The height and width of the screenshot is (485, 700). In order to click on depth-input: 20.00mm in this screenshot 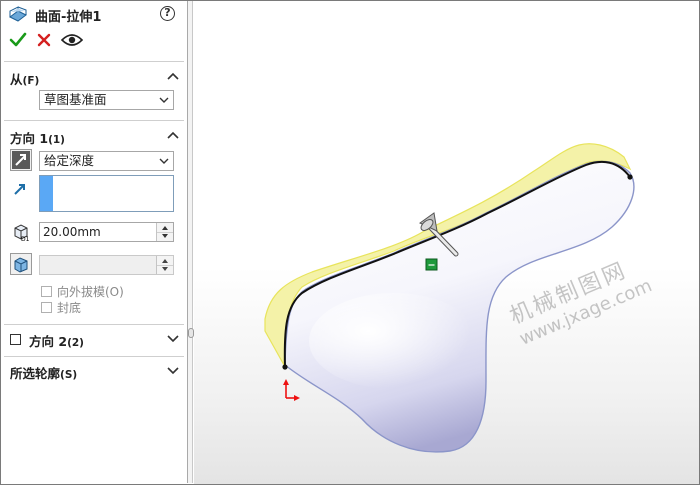, I will do `click(106, 232)`.